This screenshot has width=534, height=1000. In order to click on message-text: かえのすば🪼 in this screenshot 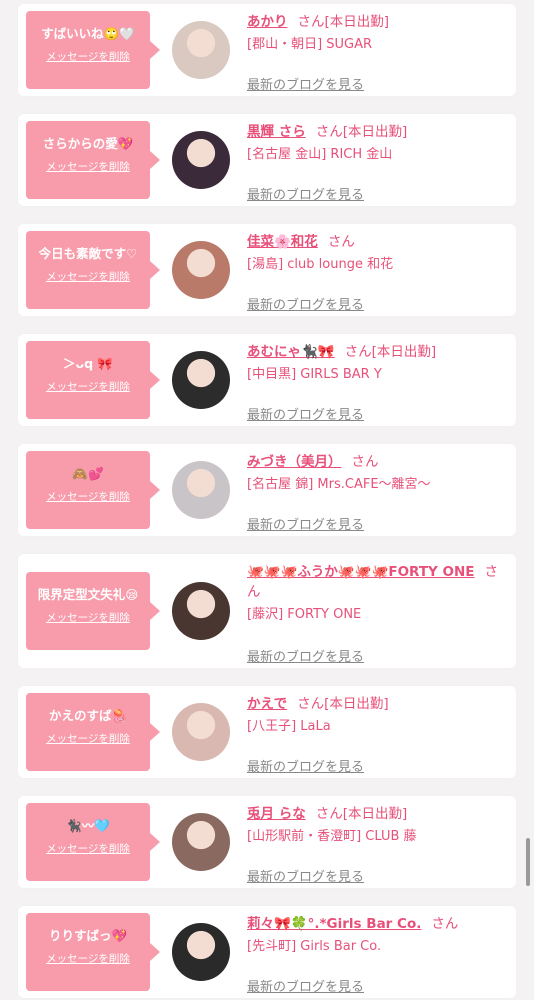, I will do `click(88, 715)`.